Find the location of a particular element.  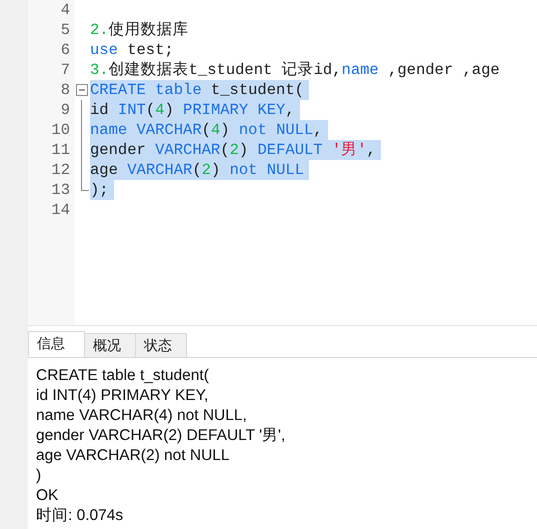

output-line: id INT(4) PRIMARY KEY, is located at coordinates (122, 396).